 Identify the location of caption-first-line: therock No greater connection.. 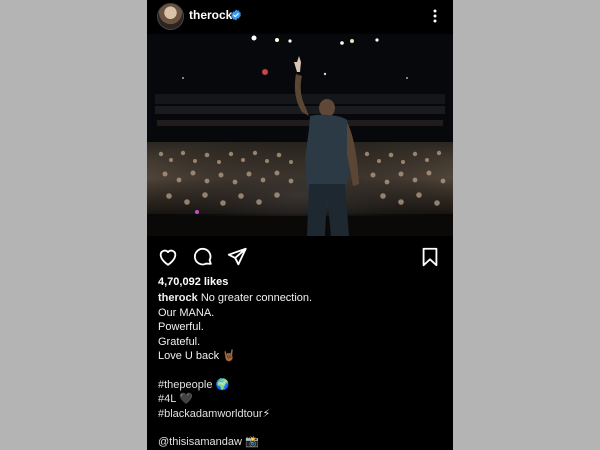
(300, 298).